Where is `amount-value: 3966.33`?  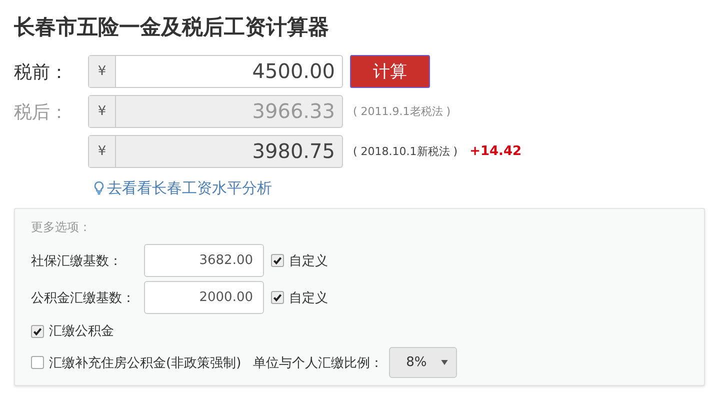 amount-value: 3966.33 is located at coordinates (293, 111).